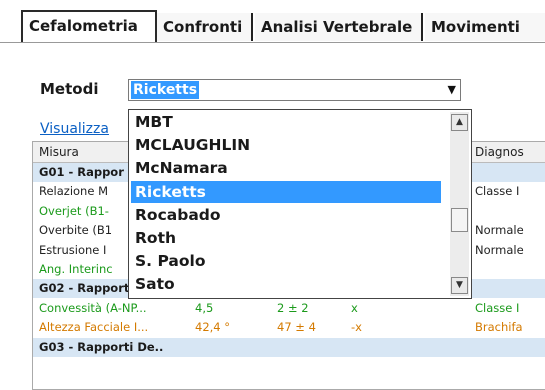 The height and width of the screenshot is (390, 545). Describe the element at coordinates (272, 42) in the screenshot. I see `tab-strip-divider` at that location.